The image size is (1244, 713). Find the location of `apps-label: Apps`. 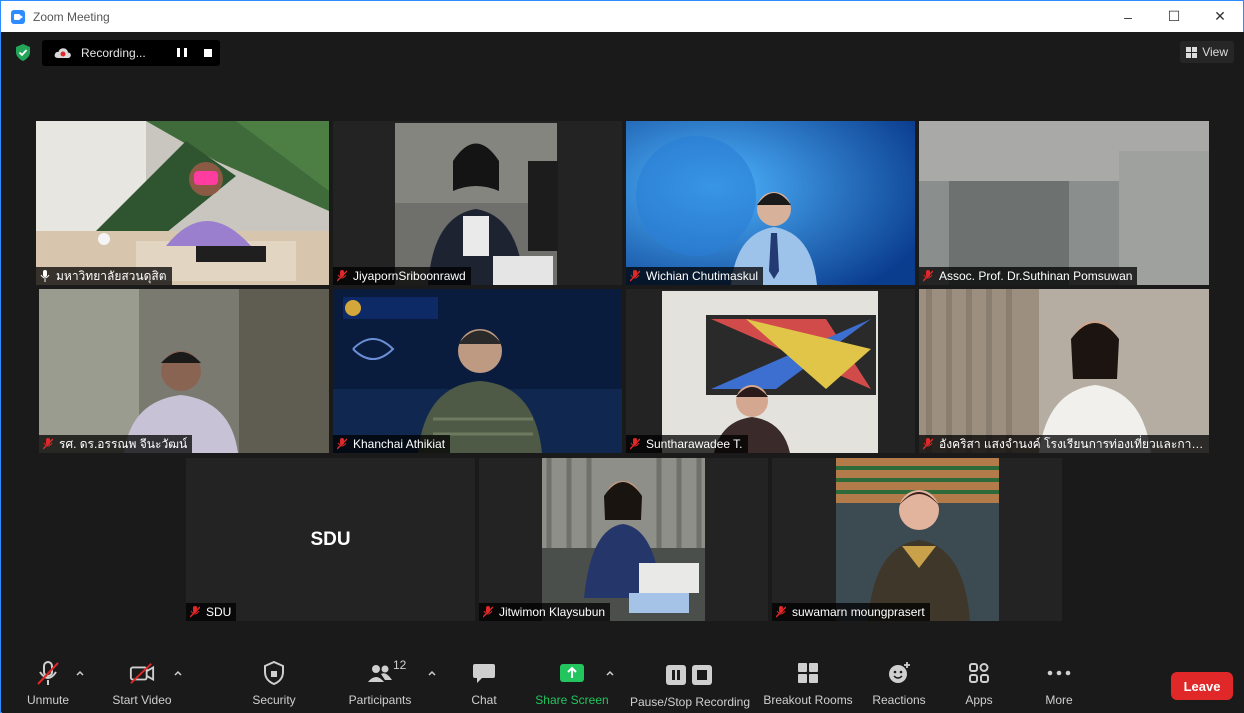

apps-label: Apps is located at coordinates (979, 700).